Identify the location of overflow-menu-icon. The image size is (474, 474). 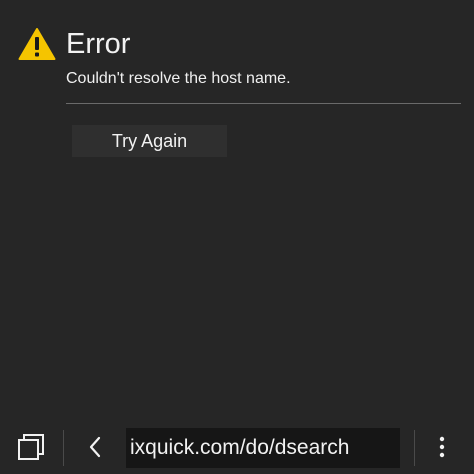
(442, 447).